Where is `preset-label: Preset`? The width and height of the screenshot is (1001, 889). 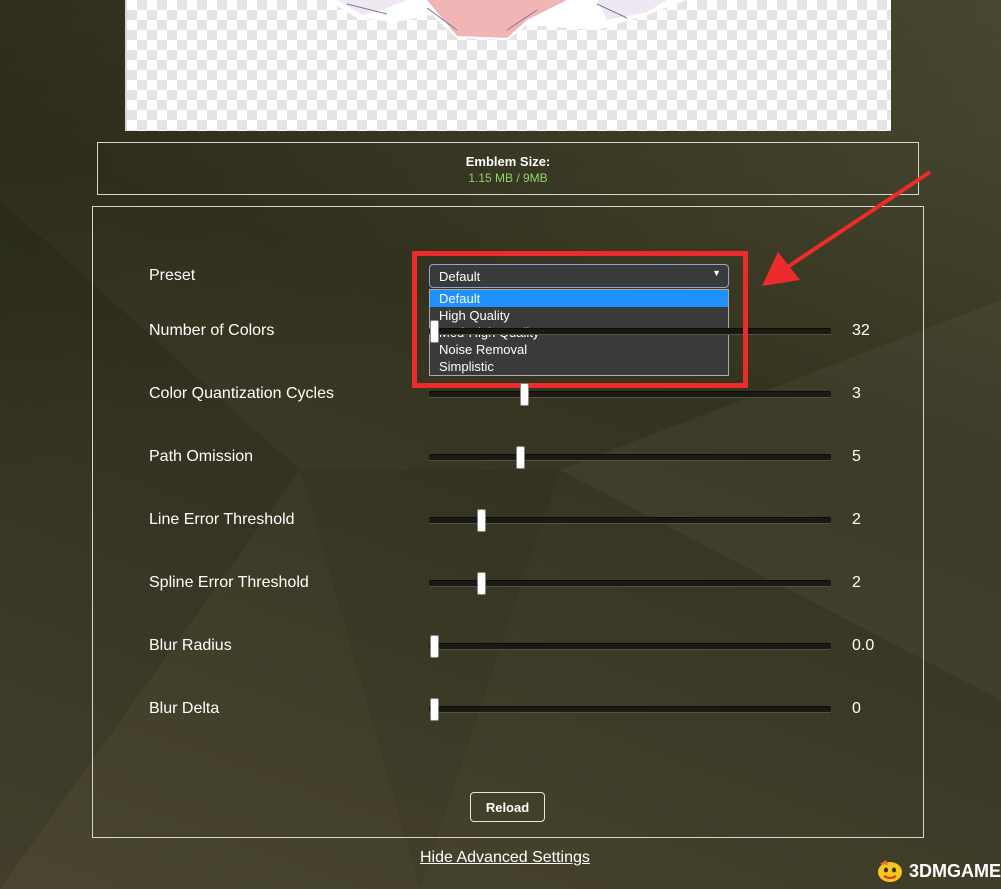
preset-label: Preset is located at coordinates (172, 275).